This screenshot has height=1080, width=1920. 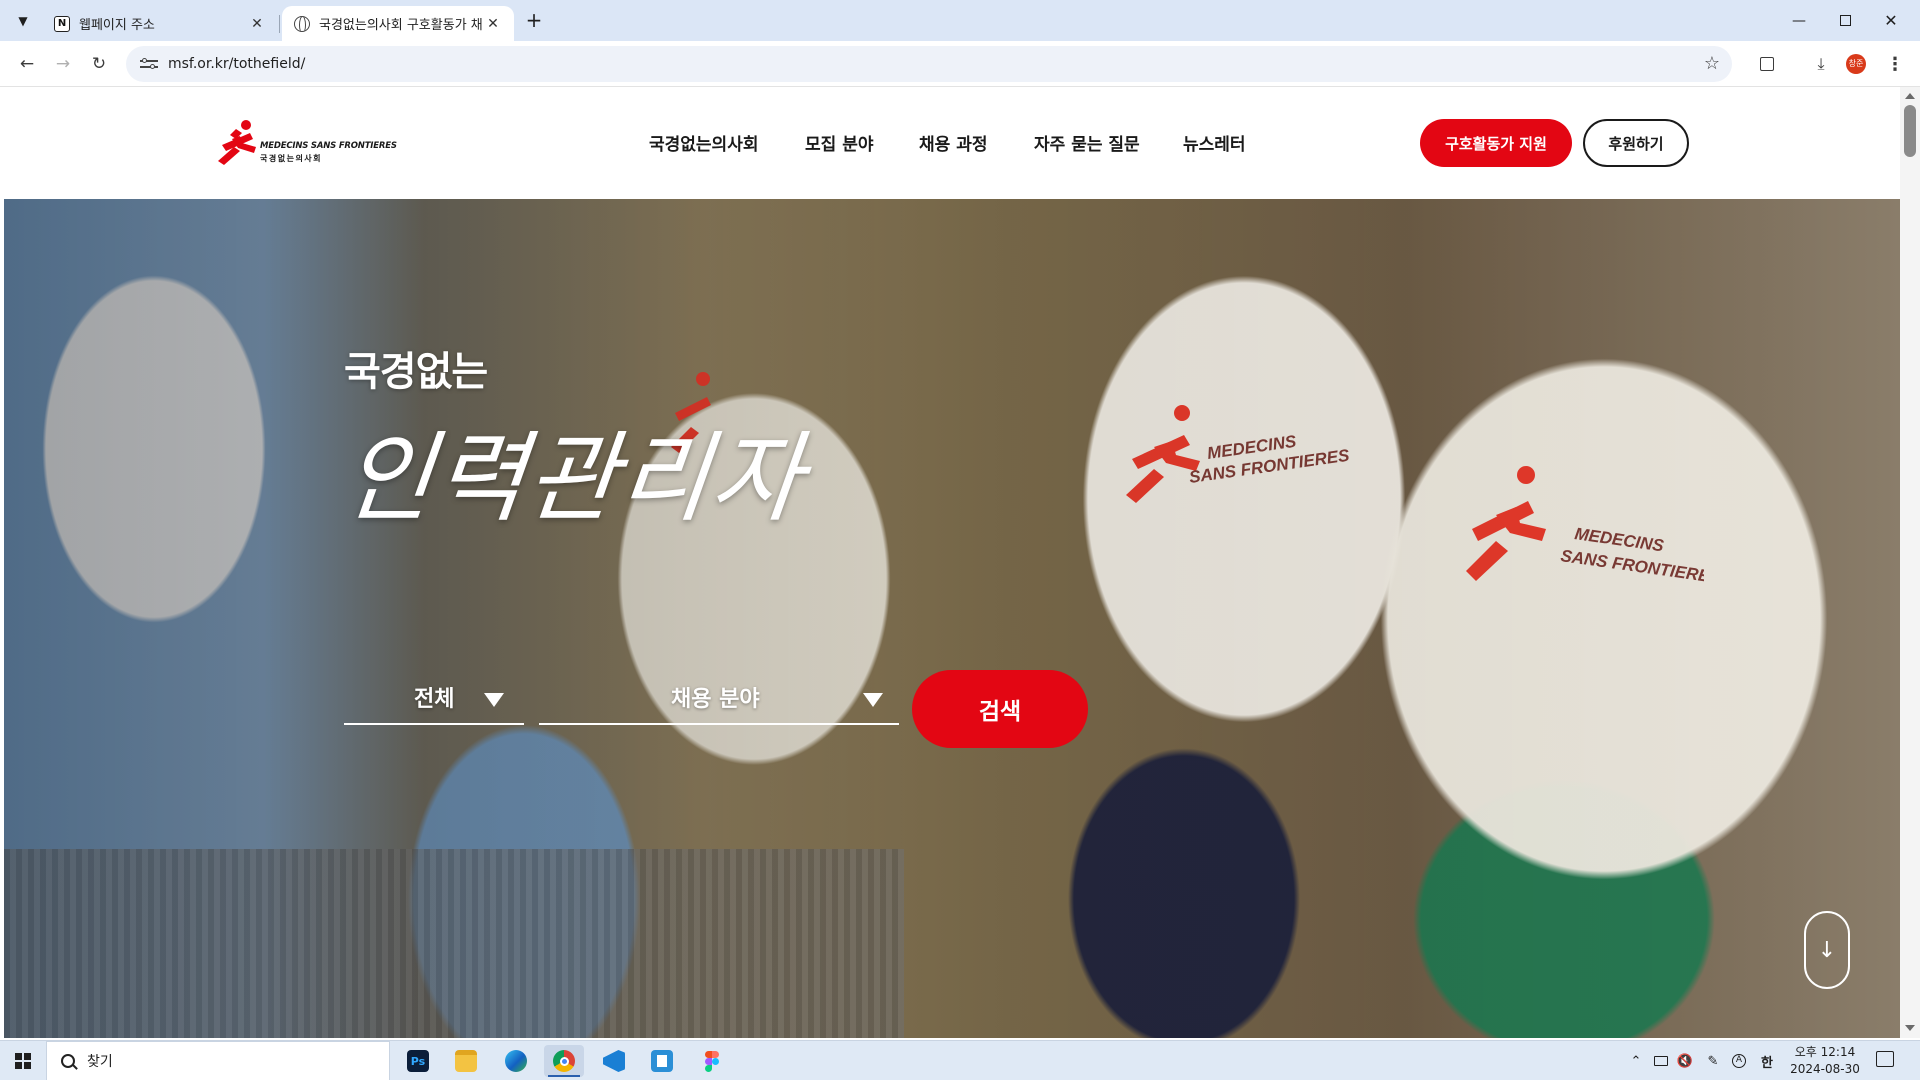 I want to click on nav-item-faq: 자주 묻는 질문, so click(x=1087, y=142).